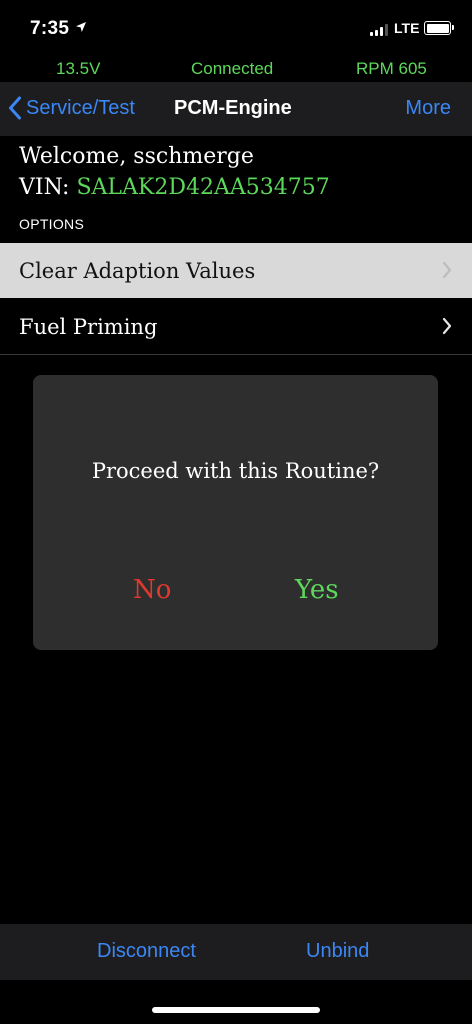 The height and width of the screenshot is (1024, 472). What do you see at coordinates (235, 471) in the screenshot?
I see `dialog-message: Proceed with this Routine?` at bounding box center [235, 471].